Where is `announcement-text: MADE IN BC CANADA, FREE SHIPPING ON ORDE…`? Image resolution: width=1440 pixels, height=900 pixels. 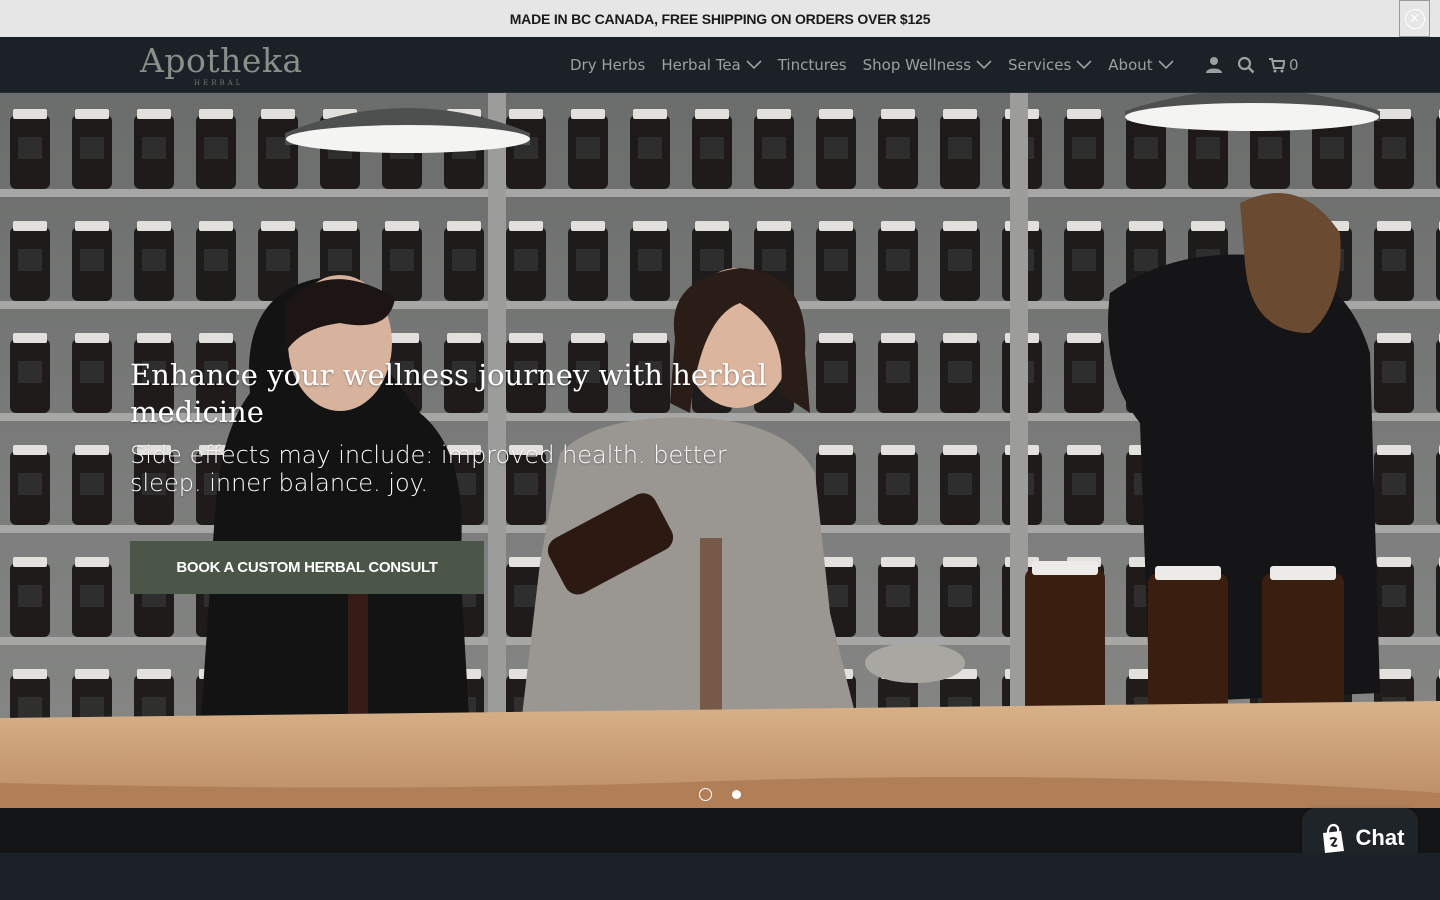
announcement-text: MADE IN BC CANADA, FREE SHIPPING ON ORDE… is located at coordinates (720, 18).